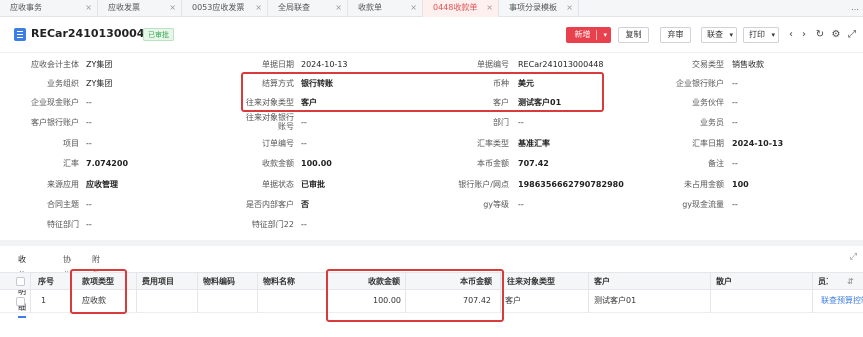 This screenshot has height=337, width=863. I want to click on accounting-entity-value: ZY集团, so click(99, 65).